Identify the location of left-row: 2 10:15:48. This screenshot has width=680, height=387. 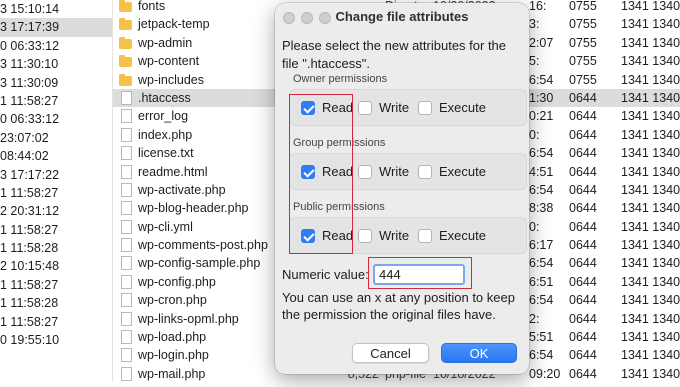
(56, 266).